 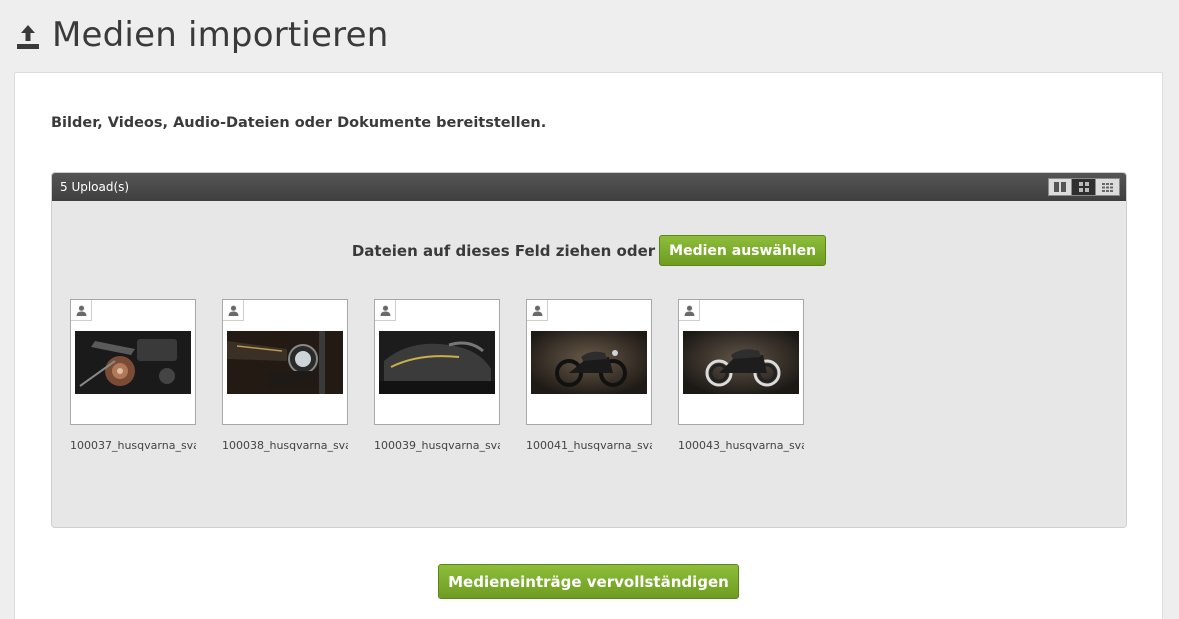 I want to click on upload-count: 5 Upload(s), so click(x=95, y=187).